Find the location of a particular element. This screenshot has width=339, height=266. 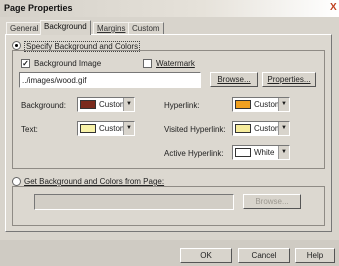

check-mark-icon: ✓ is located at coordinates (25, 63).